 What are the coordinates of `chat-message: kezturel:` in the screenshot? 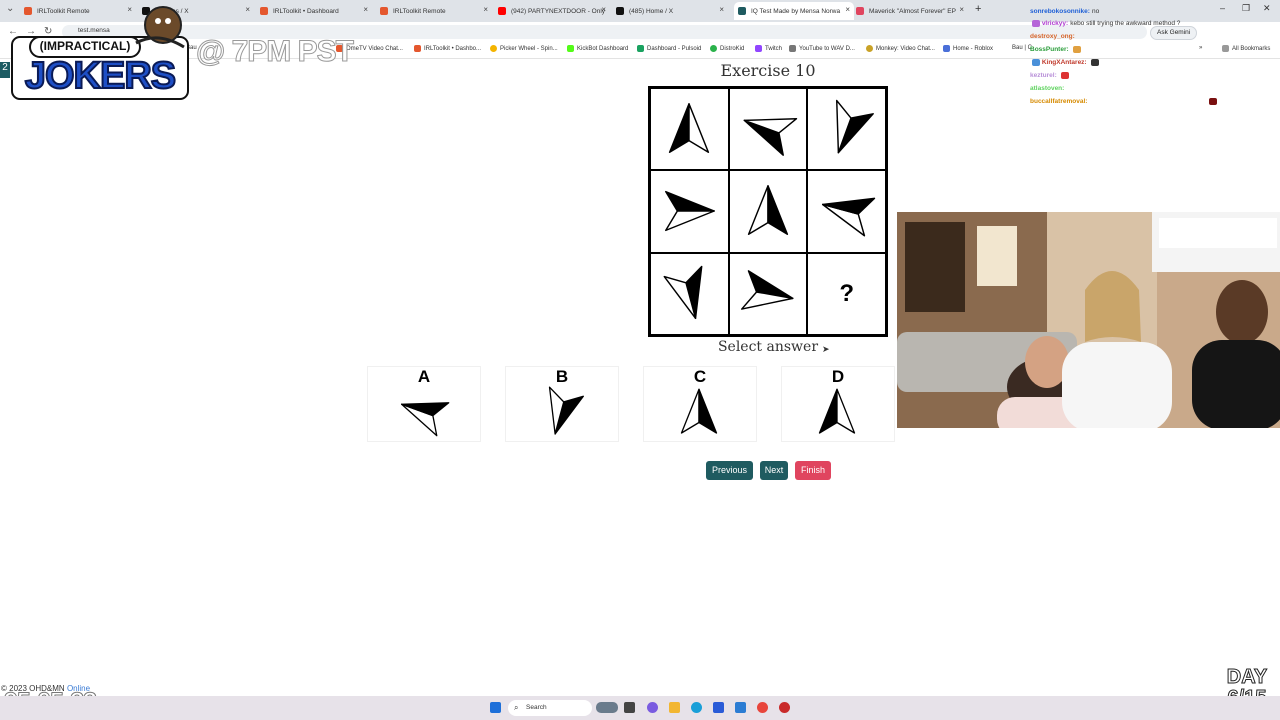 It's located at (1049, 75).